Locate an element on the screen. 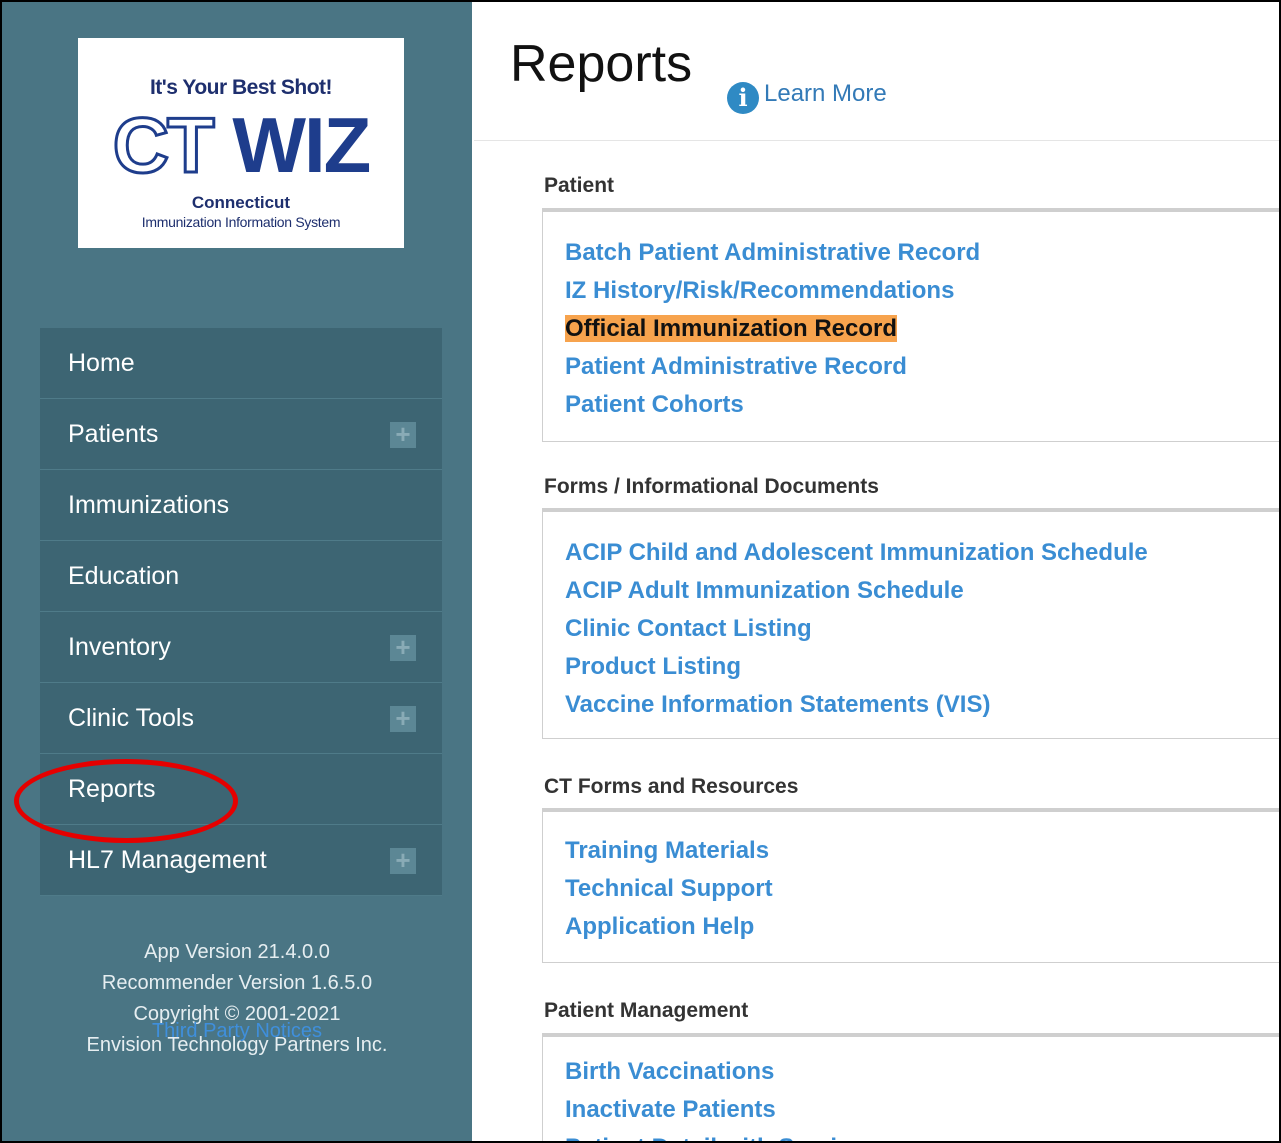  logo-wiz: WIZ is located at coordinates (301, 145).